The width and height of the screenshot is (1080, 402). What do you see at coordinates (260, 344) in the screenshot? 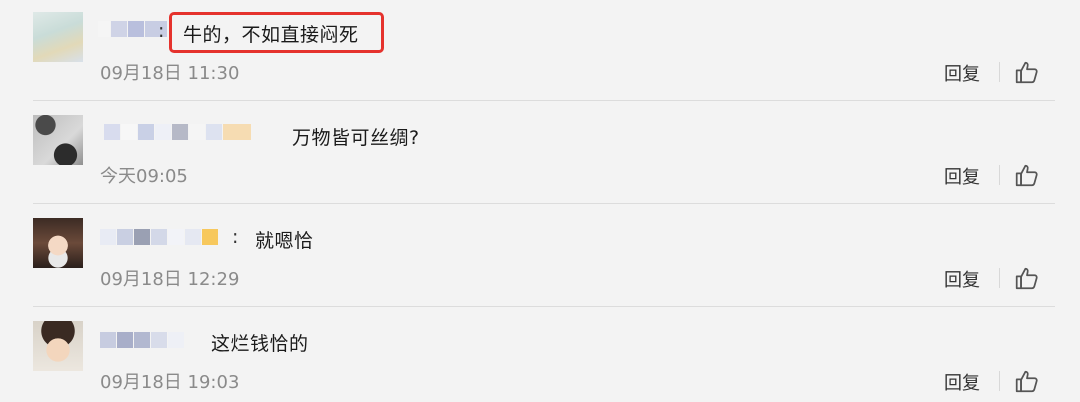
I see `comment-text: 这烂钱恰的` at bounding box center [260, 344].